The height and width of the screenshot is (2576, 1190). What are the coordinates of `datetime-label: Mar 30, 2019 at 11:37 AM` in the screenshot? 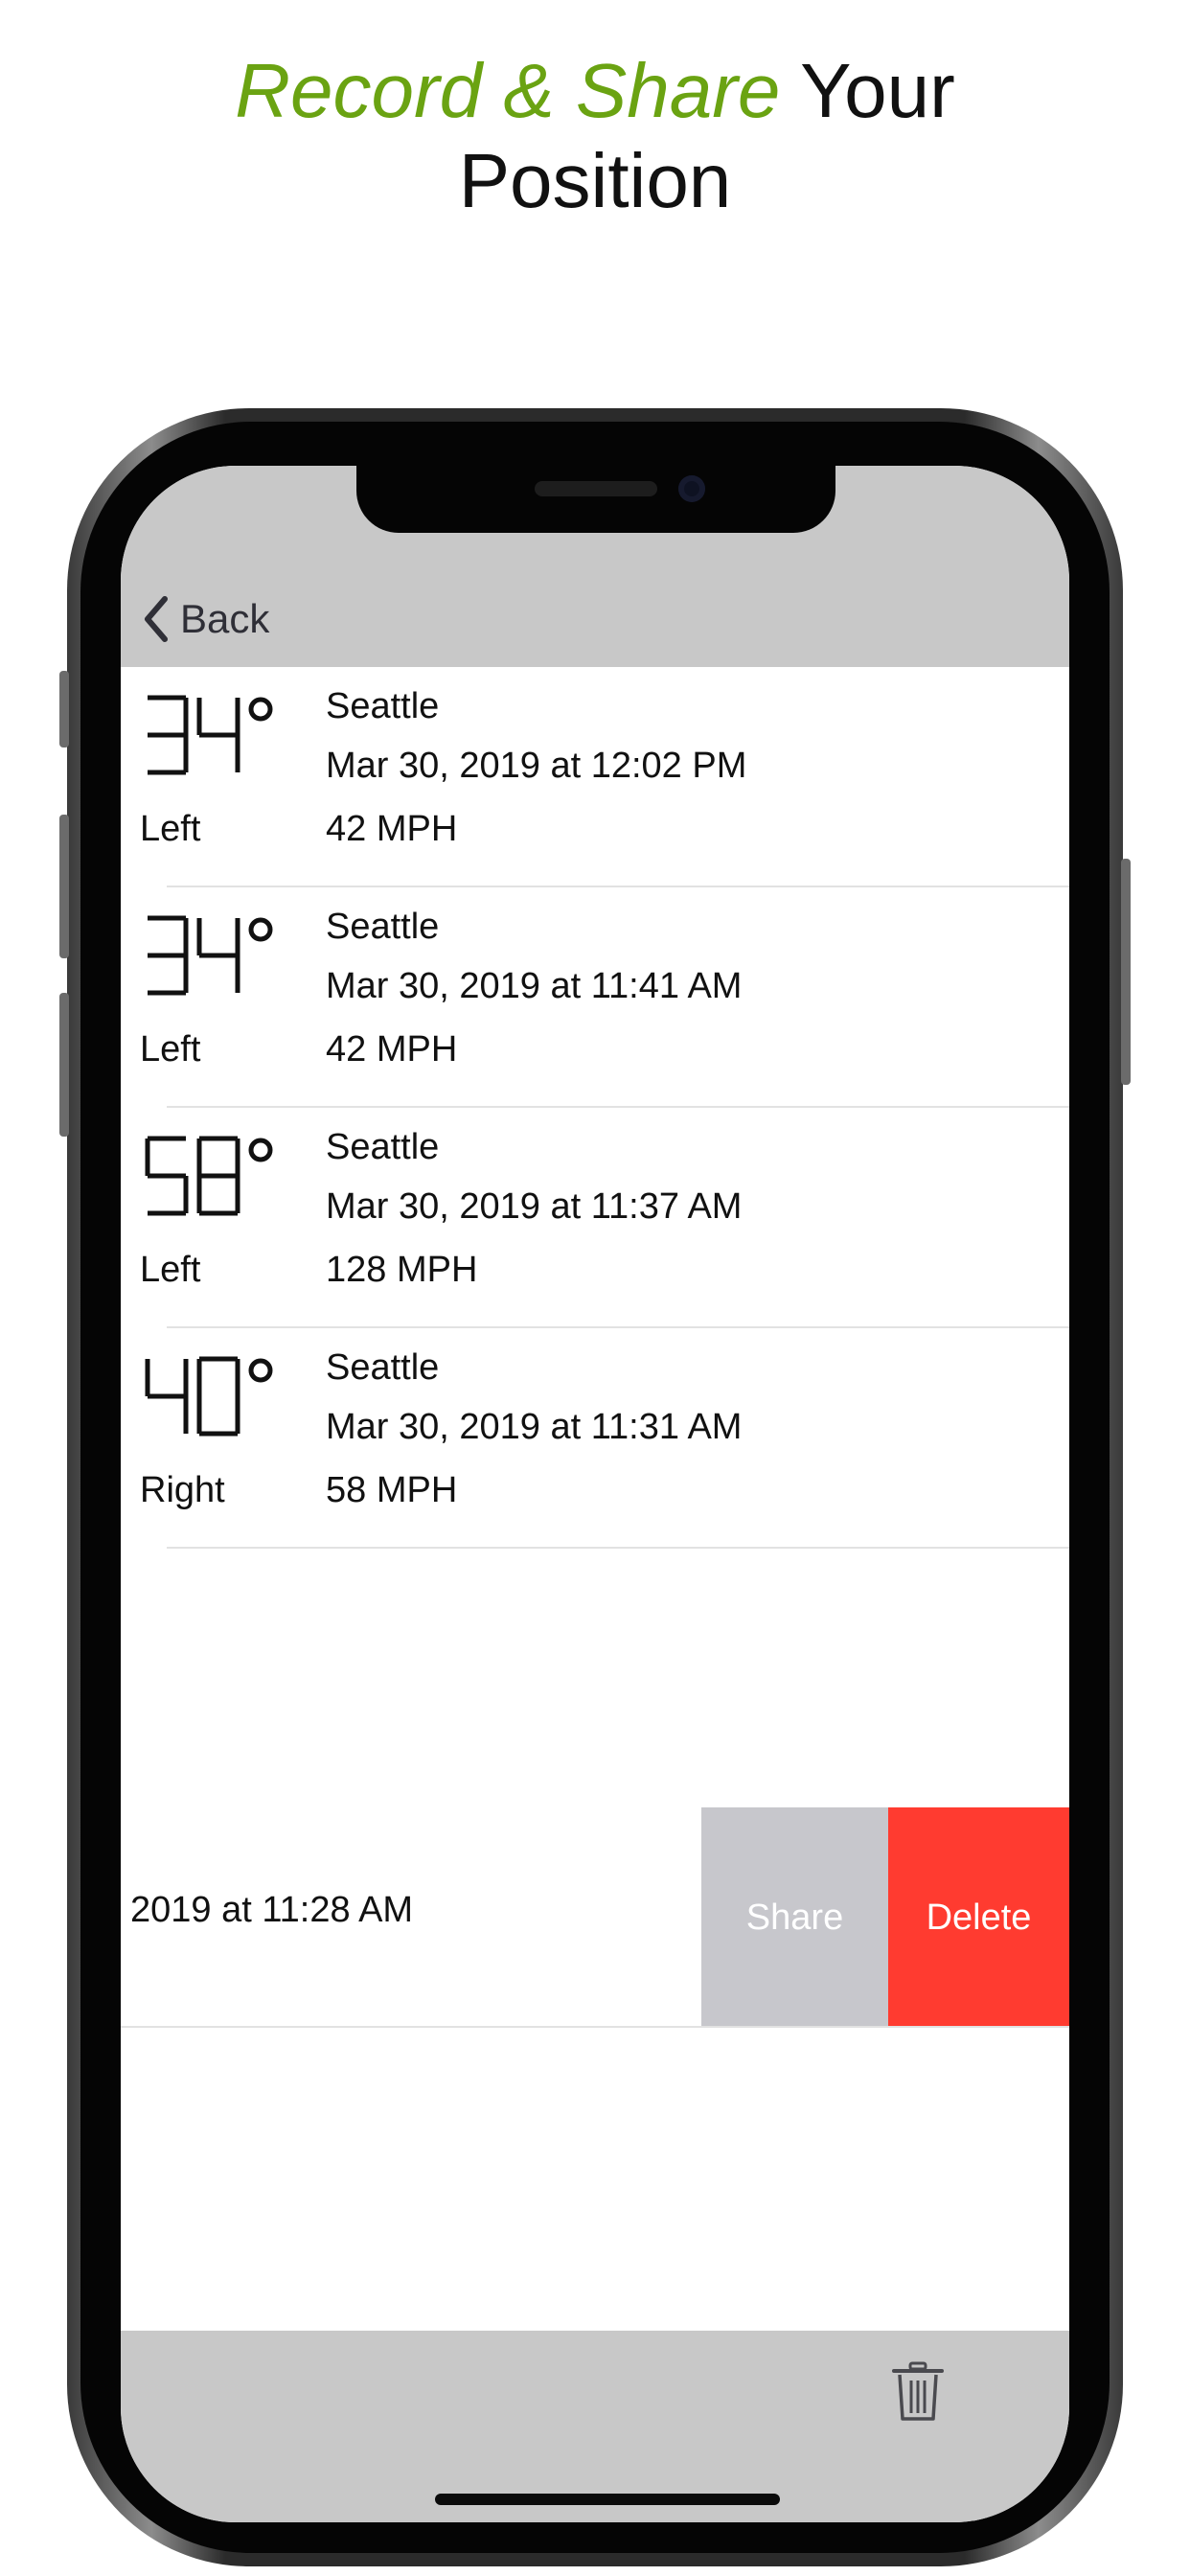 It's located at (534, 1206).